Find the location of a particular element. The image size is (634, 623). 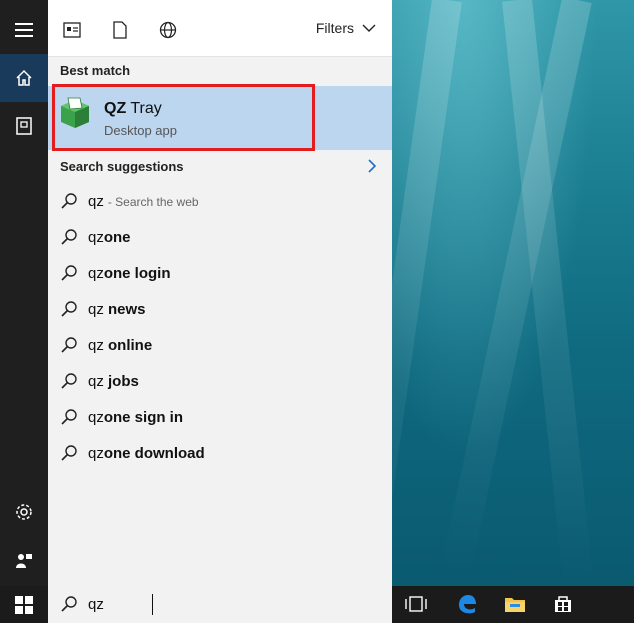

start-rail is located at coordinates (24, 293).